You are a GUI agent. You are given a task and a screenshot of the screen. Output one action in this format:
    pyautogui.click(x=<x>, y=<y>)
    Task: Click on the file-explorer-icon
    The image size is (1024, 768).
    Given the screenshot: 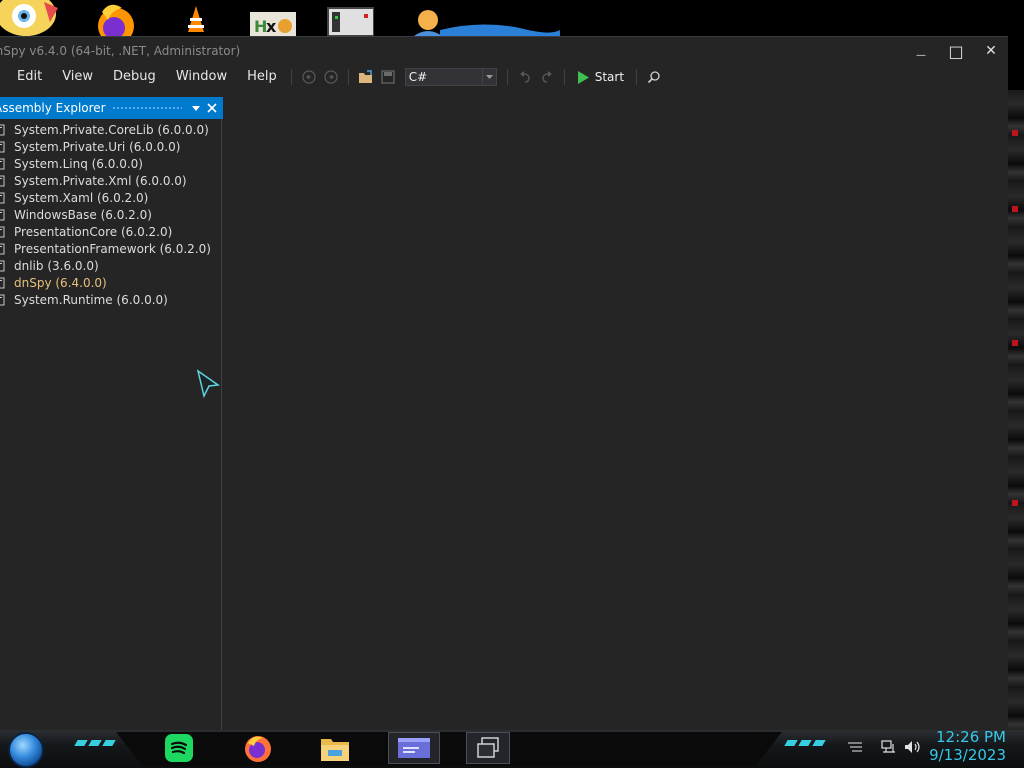 What is the action you would take?
    pyautogui.click(x=335, y=748)
    